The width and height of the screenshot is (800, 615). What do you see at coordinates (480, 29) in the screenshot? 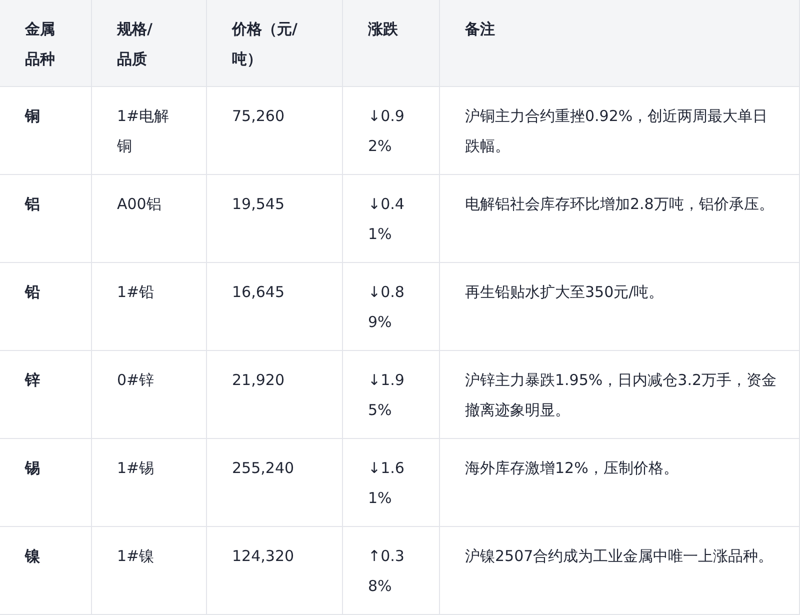
I see `column-header: 备注` at bounding box center [480, 29].